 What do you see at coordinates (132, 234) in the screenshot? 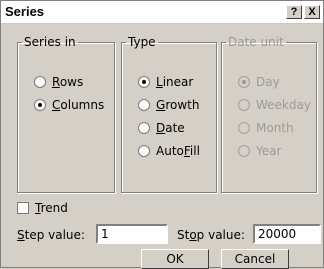
I see `step-value-input: 1` at bounding box center [132, 234].